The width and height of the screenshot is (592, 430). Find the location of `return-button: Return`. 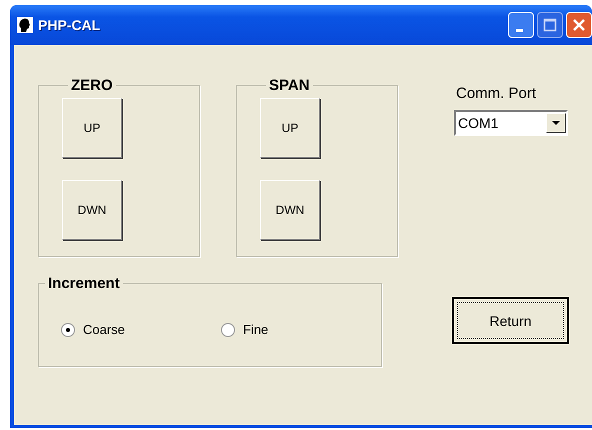

return-button: Return is located at coordinates (510, 320).